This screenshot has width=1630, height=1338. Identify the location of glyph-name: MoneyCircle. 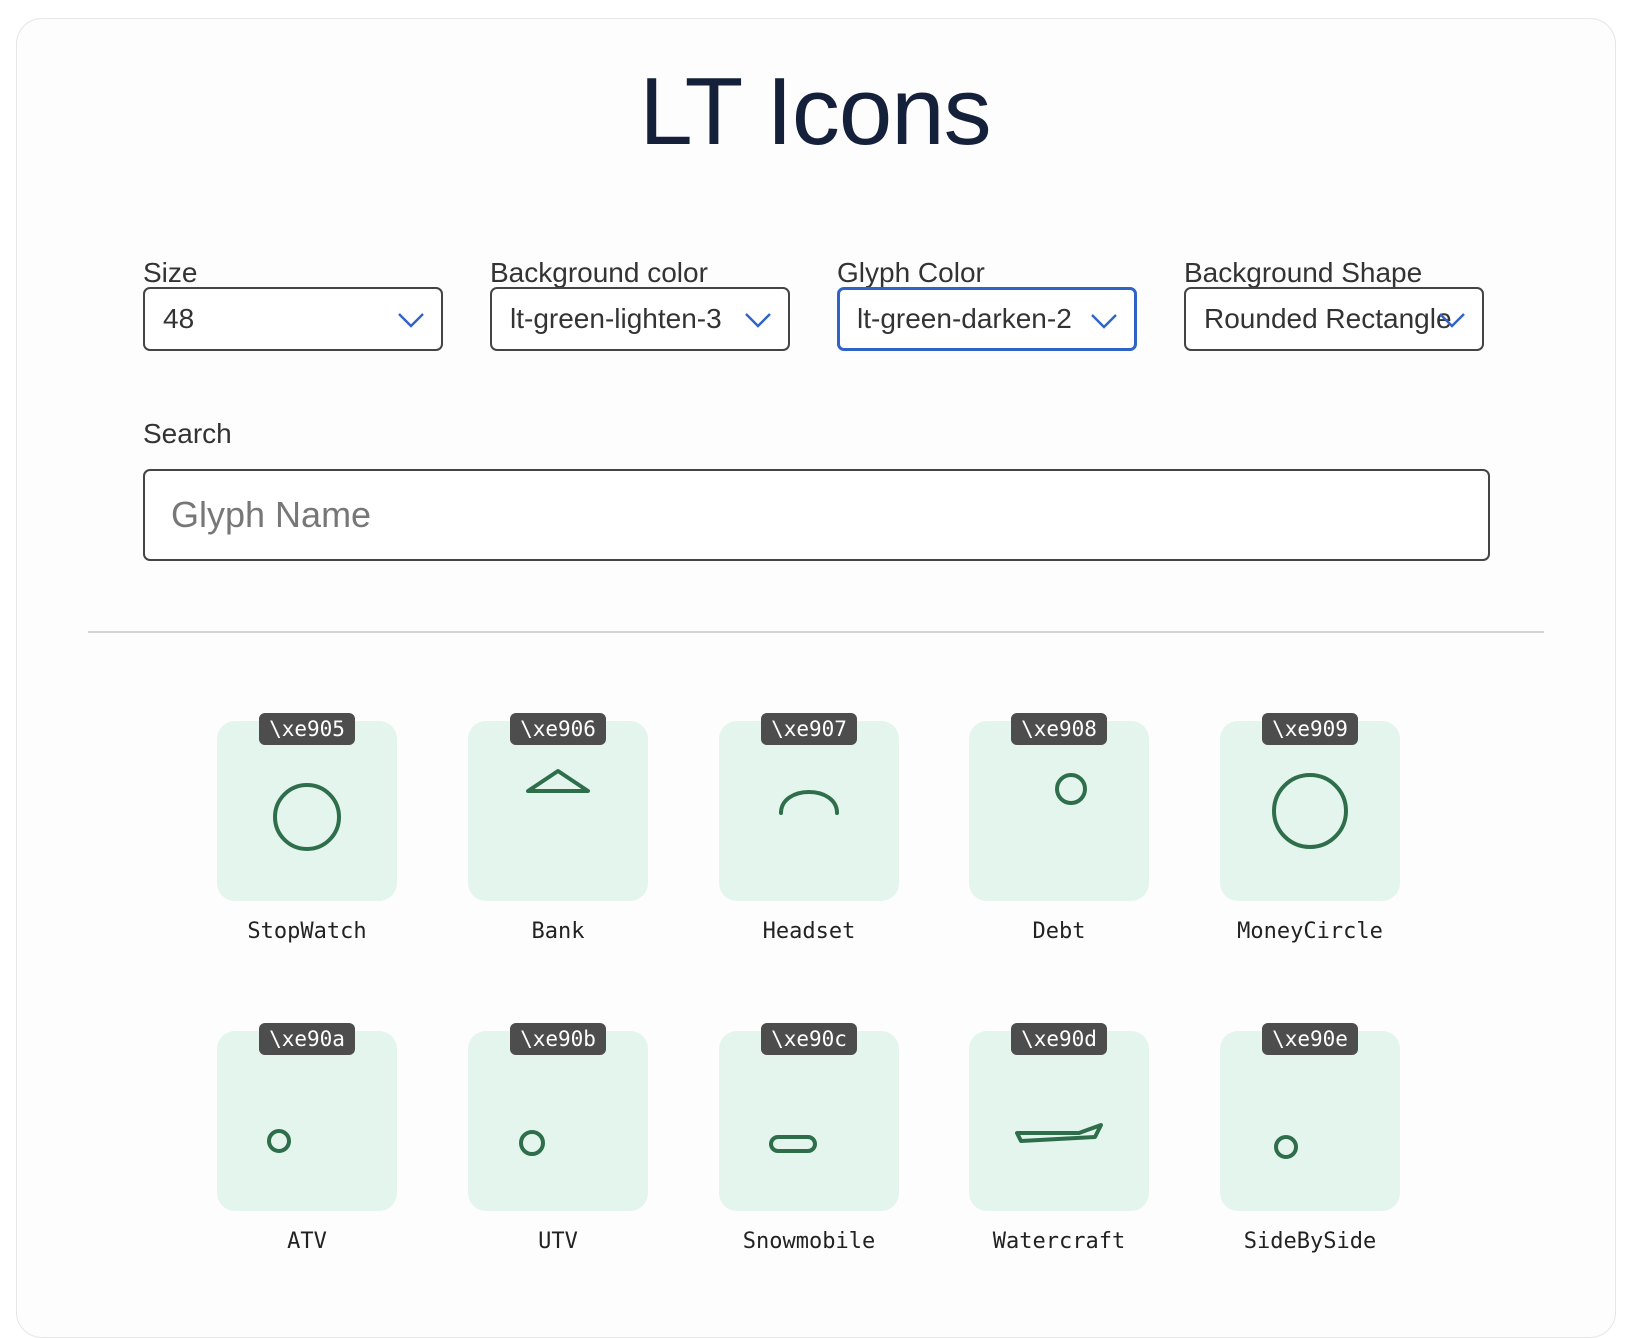
(1310, 931).